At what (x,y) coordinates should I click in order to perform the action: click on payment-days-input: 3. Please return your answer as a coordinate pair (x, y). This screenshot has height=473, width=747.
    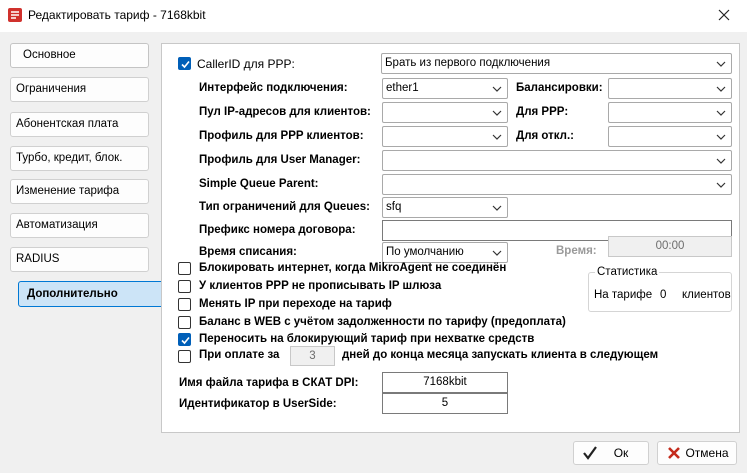
    Looking at the image, I should click on (312, 356).